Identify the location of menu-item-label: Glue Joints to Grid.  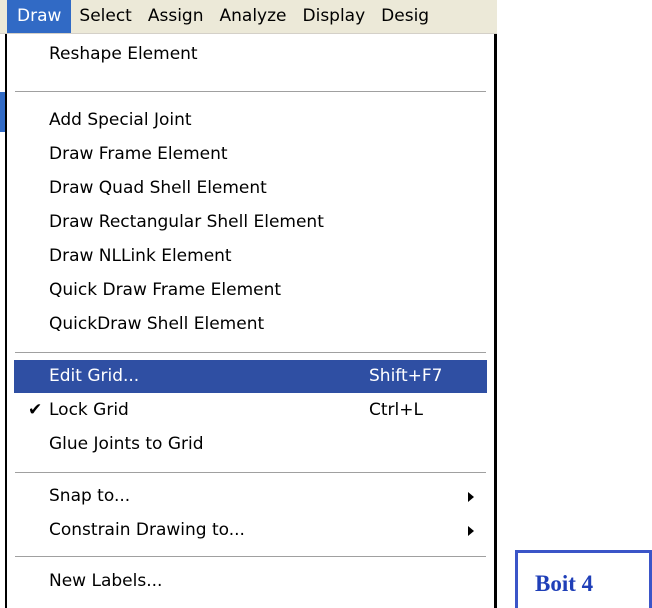
(126, 444).